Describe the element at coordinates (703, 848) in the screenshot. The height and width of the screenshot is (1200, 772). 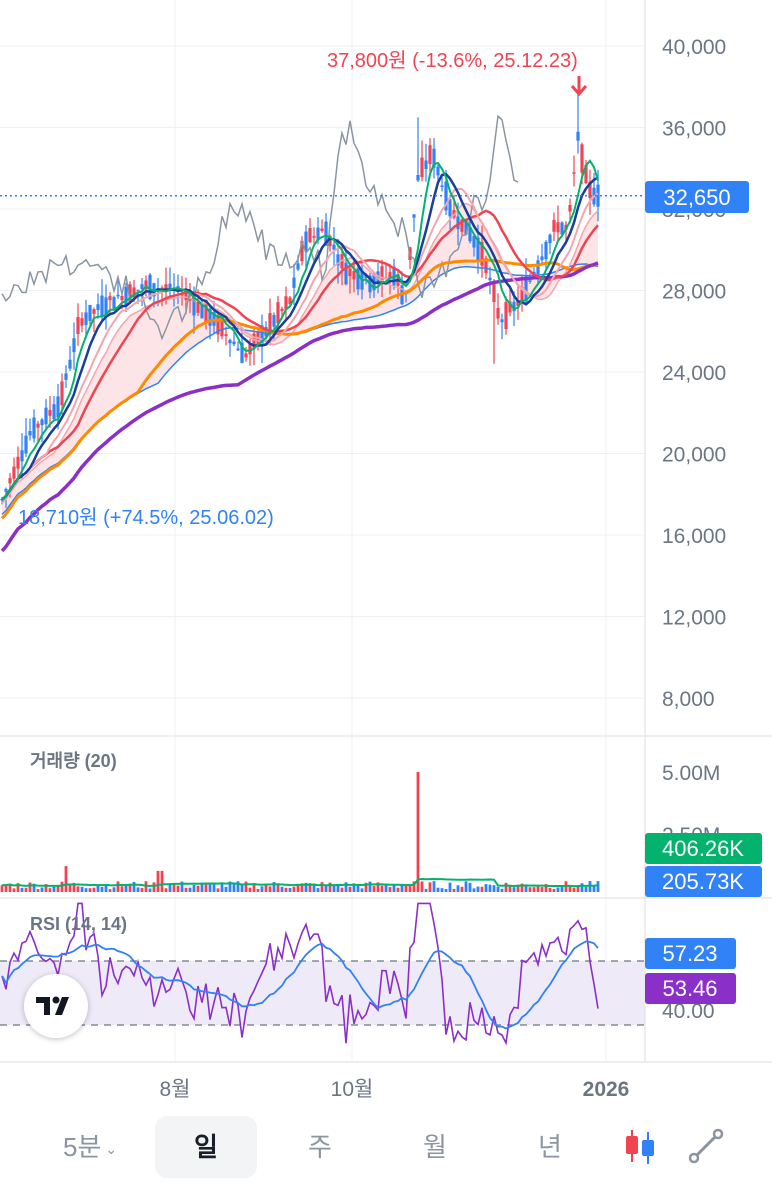
I see `volume-avg-badge: 406.26K` at that location.